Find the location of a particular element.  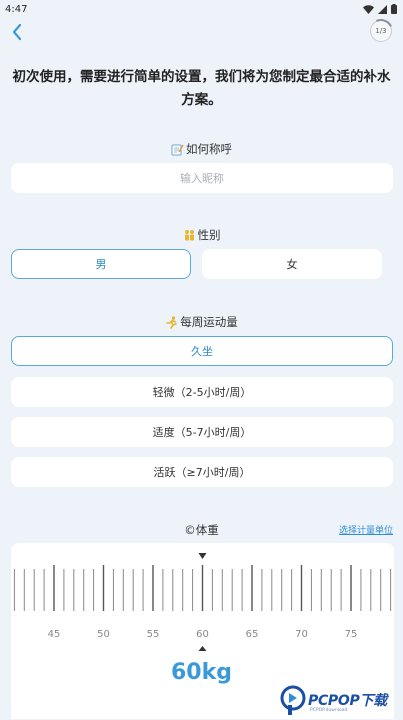

ruler-tick-label: 60 is located at coordinates (202, 634).